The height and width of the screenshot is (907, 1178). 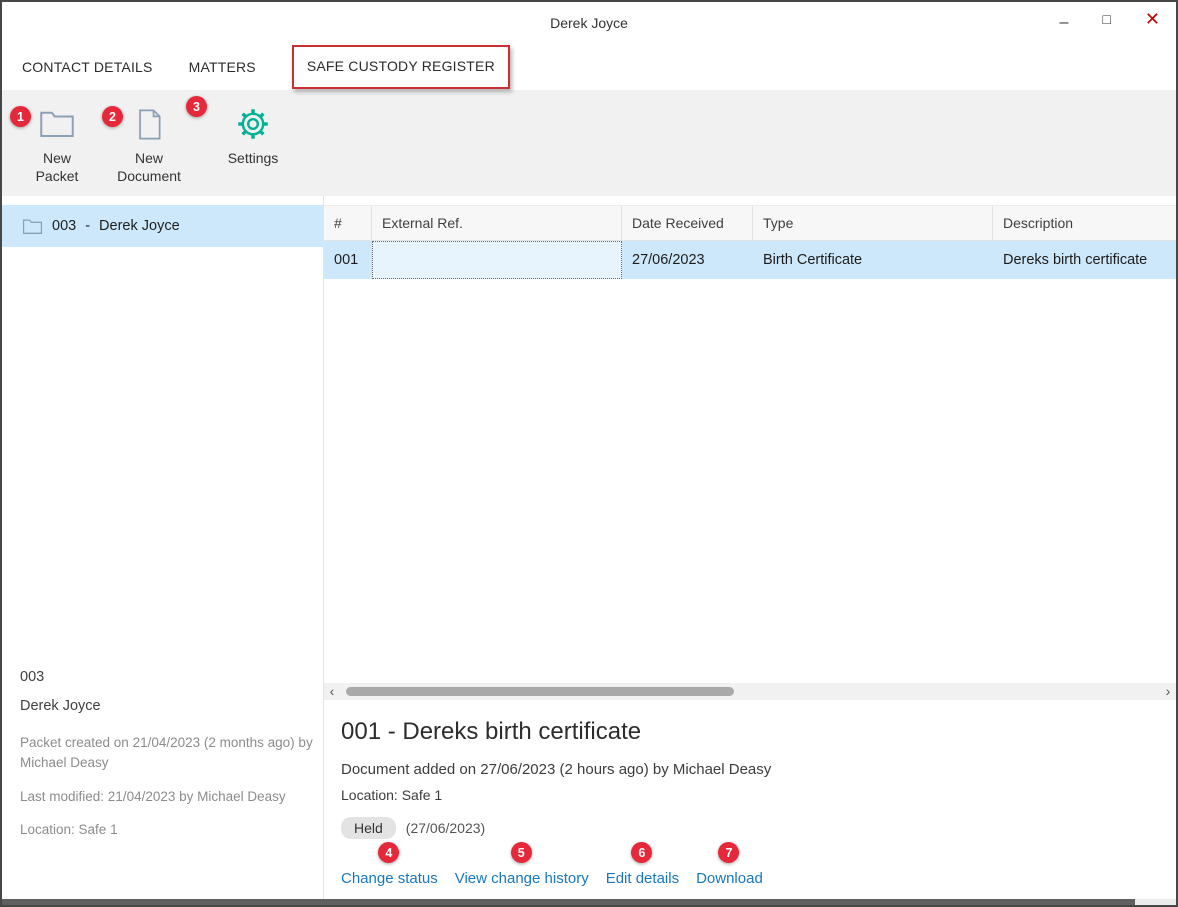 I want to click on download-link: 7 Download, so click(x=729, y=864).